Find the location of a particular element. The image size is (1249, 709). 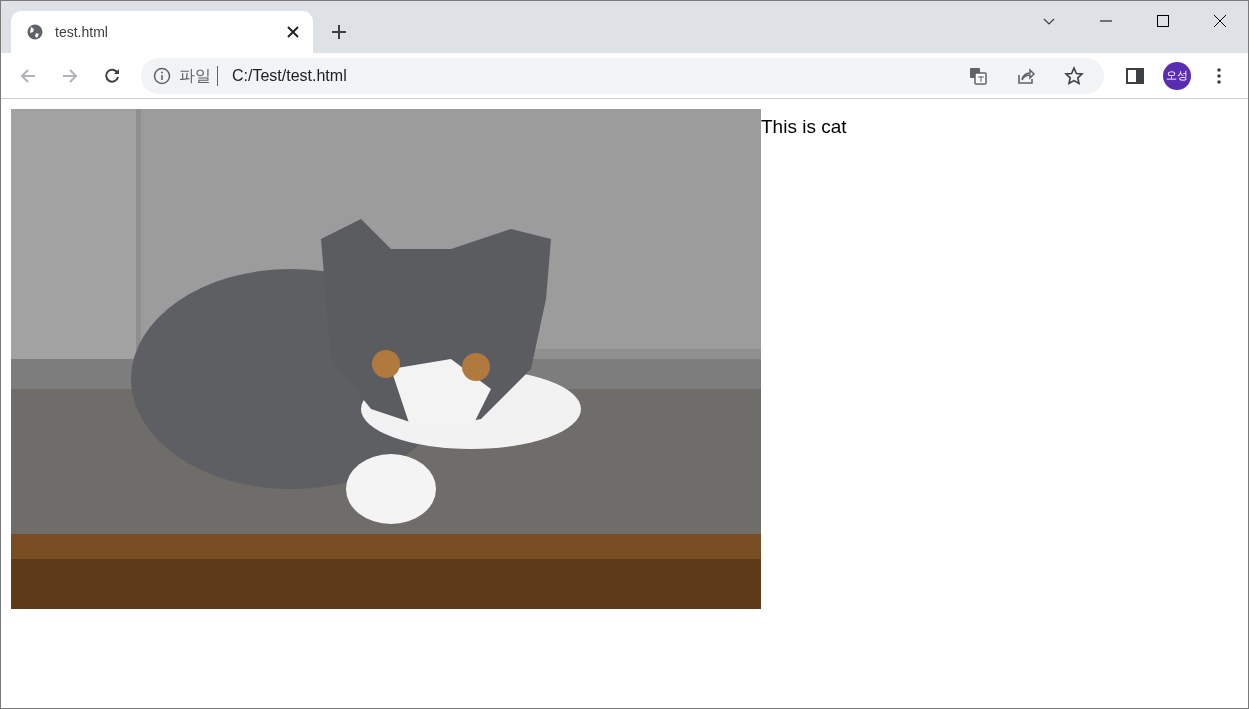

maximize-icon is located at coordinates (1162, 21).